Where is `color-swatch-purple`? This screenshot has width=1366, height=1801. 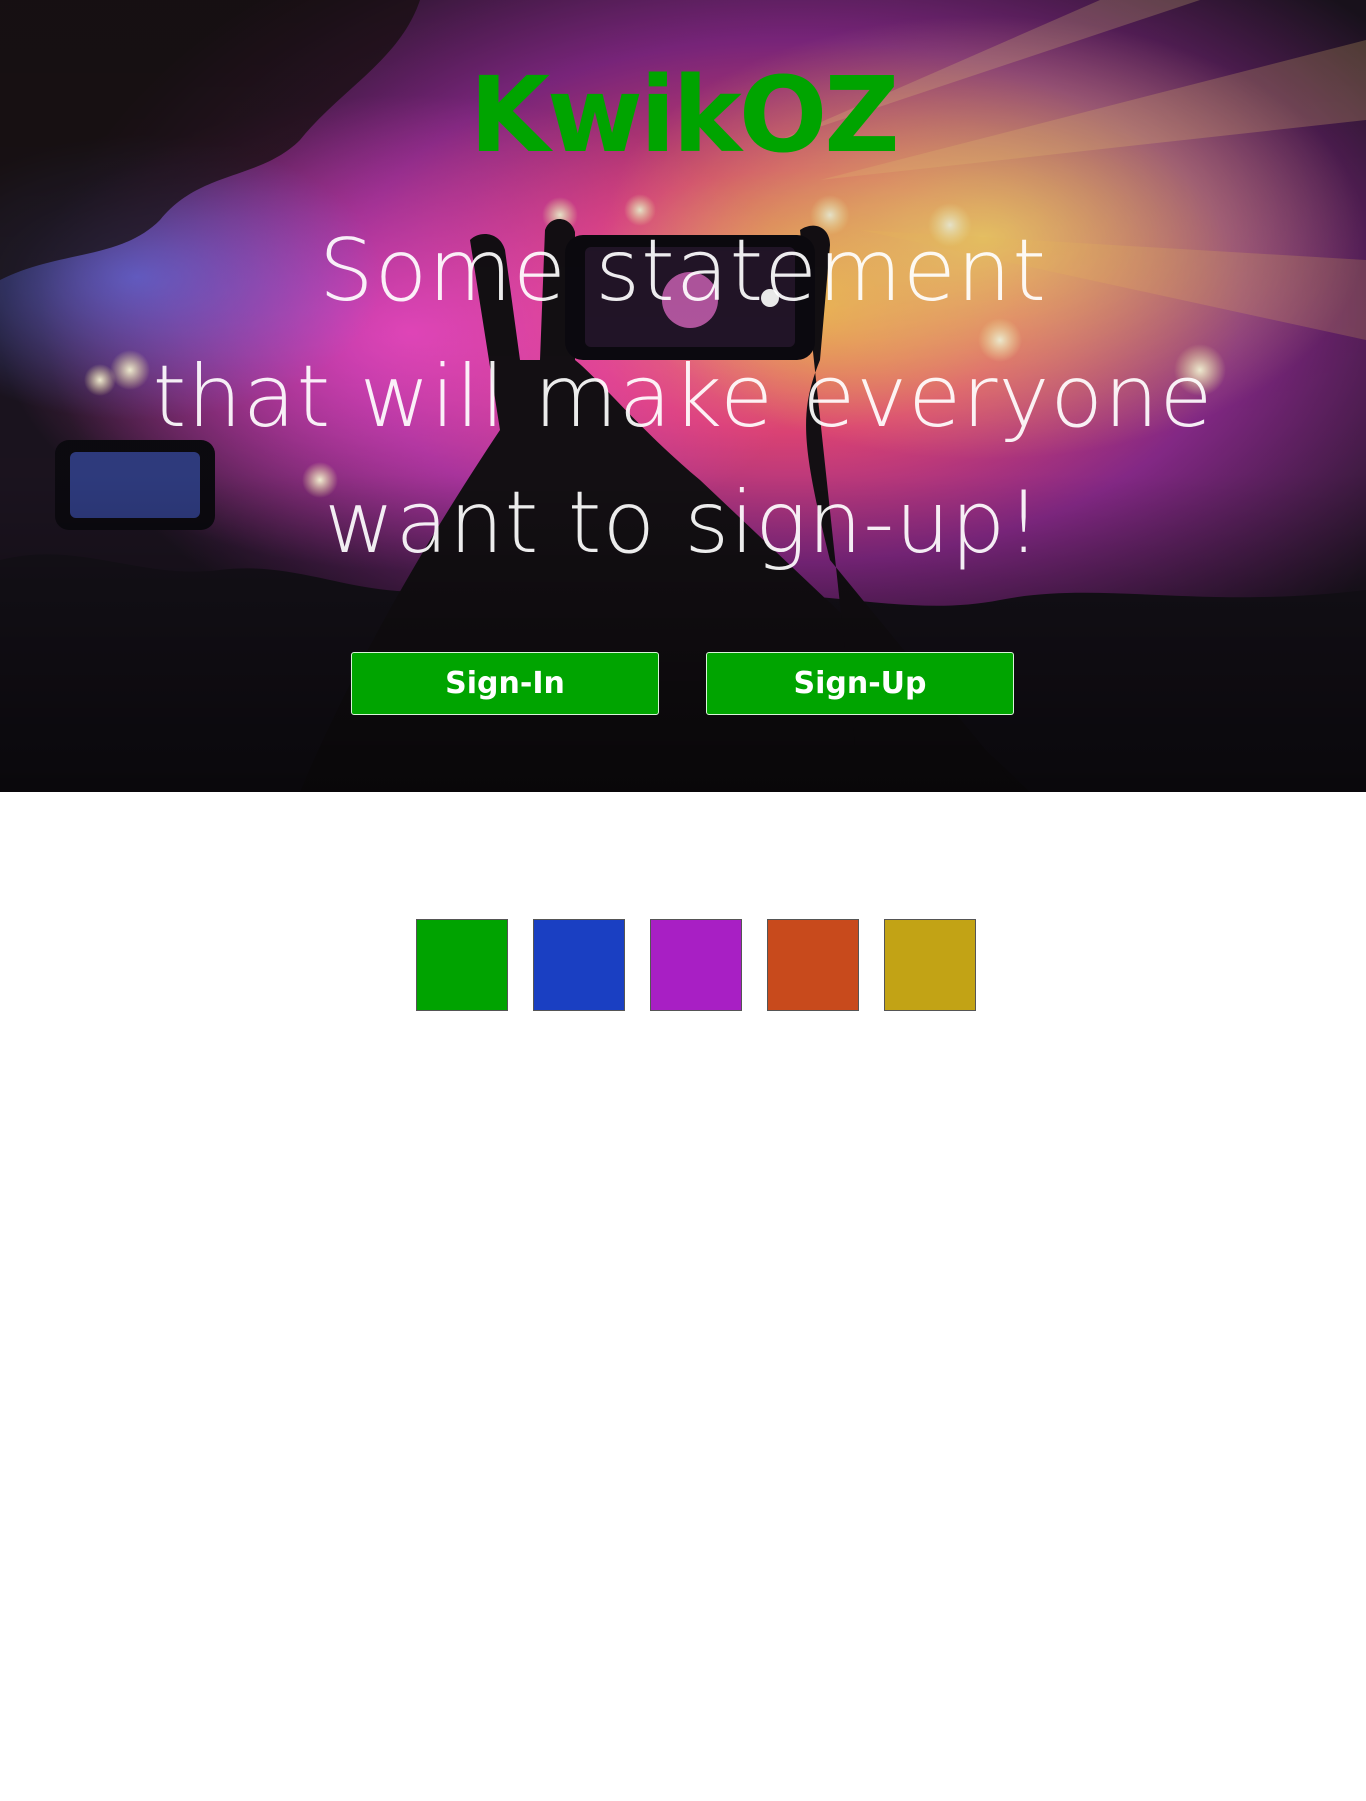 color-swatch-purple is located at coordinates (696, 965).